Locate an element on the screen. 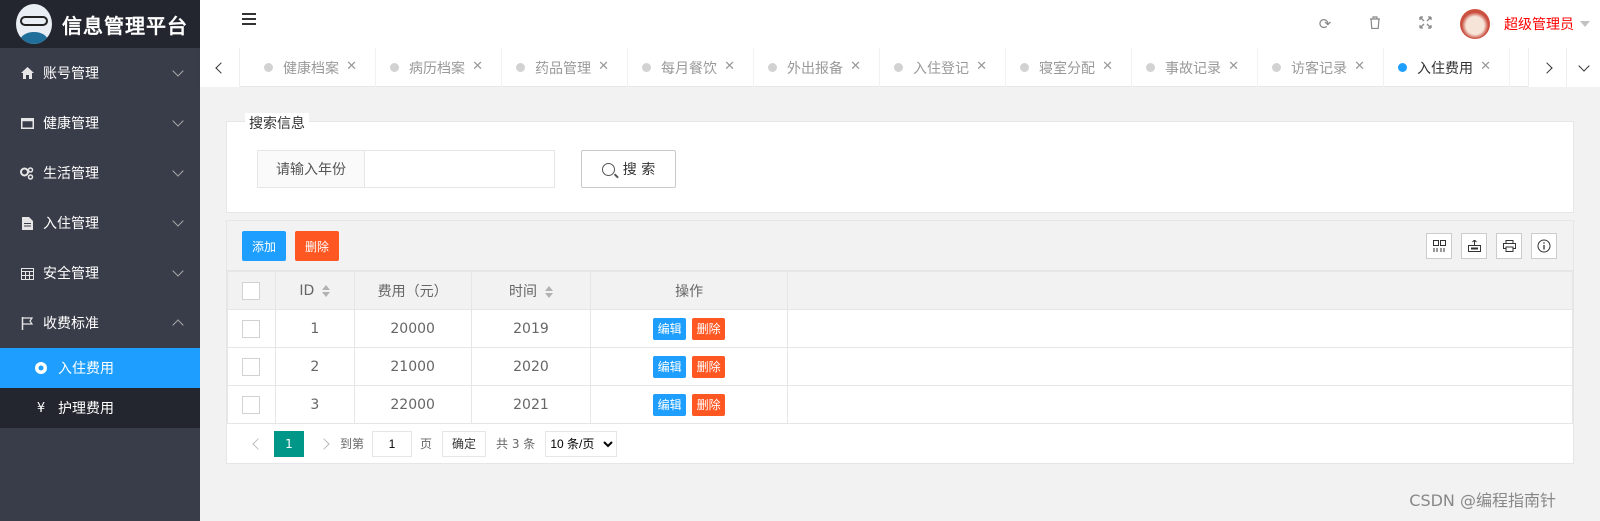 The image size is (1600, 521). menu-fold-icon is located at coordinates (249, 19).